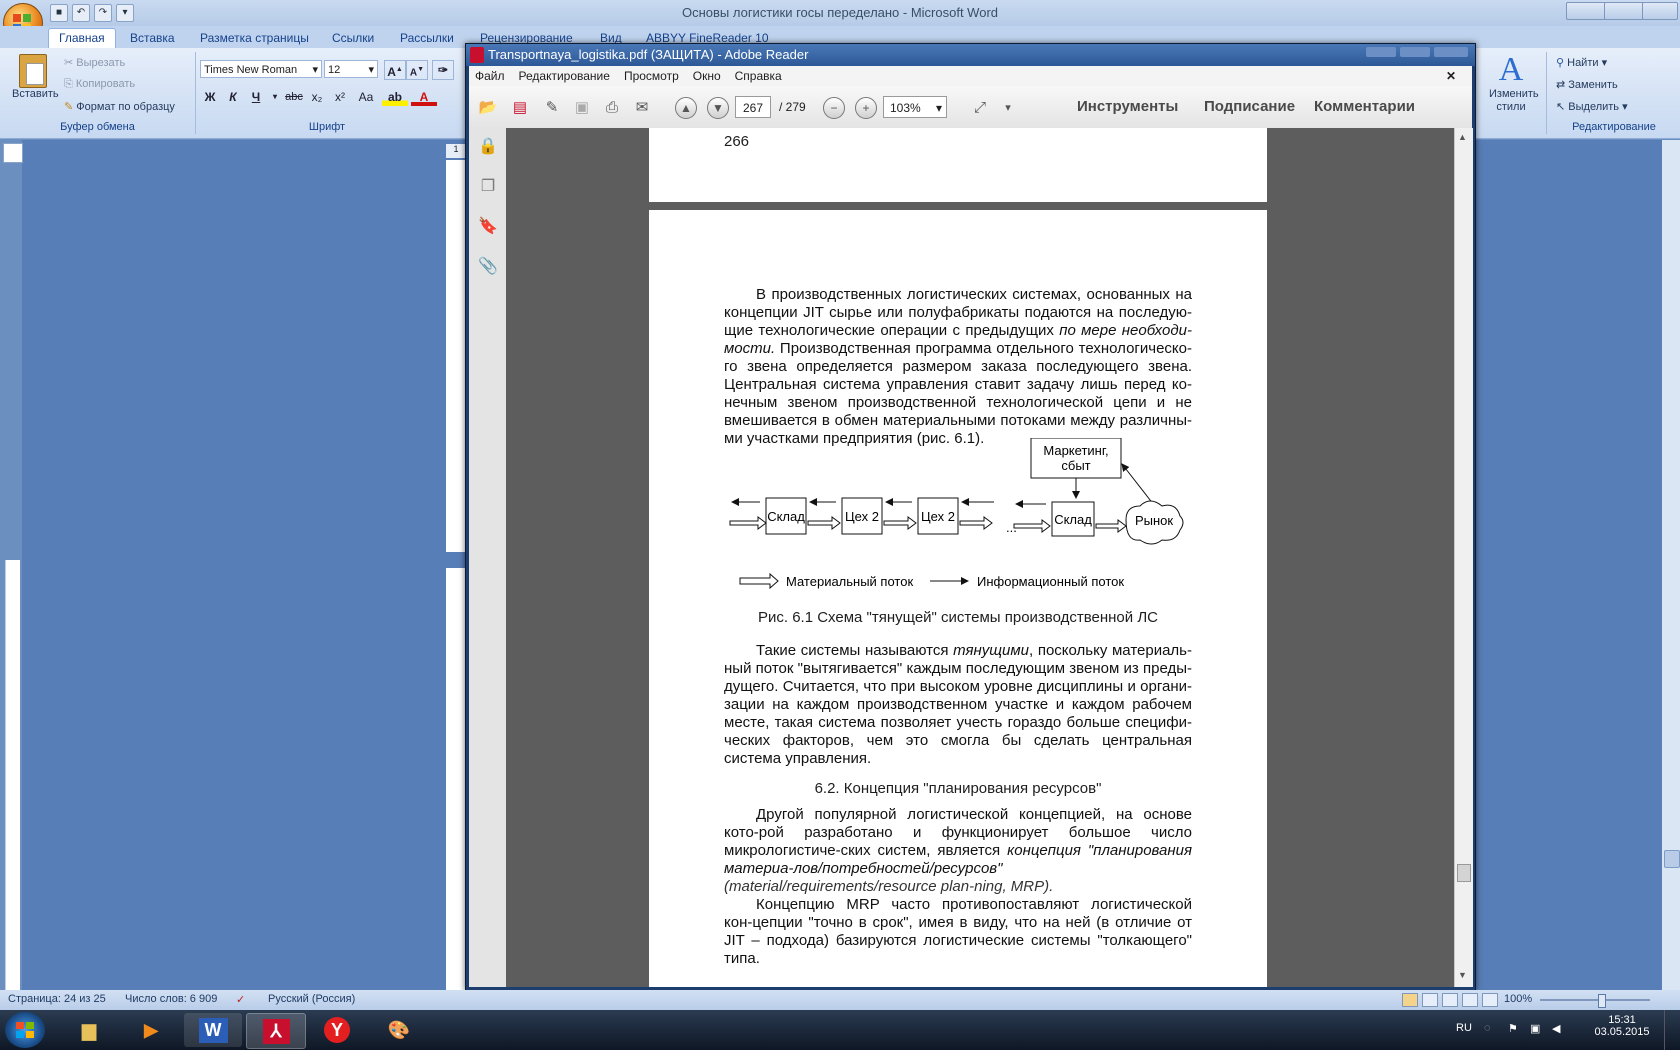  Describe the element at coordinates (256, 97) in the screenshot. I see `underline-button: Ч` at that location.